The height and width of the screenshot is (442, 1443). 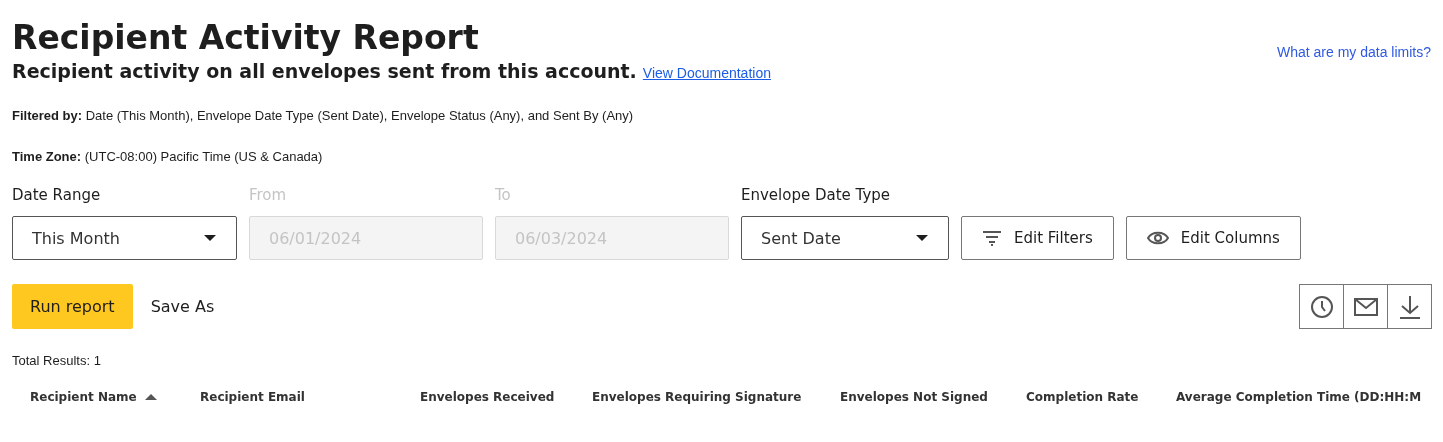 I want to click on total-results: Total Results: 1, so click(x=57, y=360).